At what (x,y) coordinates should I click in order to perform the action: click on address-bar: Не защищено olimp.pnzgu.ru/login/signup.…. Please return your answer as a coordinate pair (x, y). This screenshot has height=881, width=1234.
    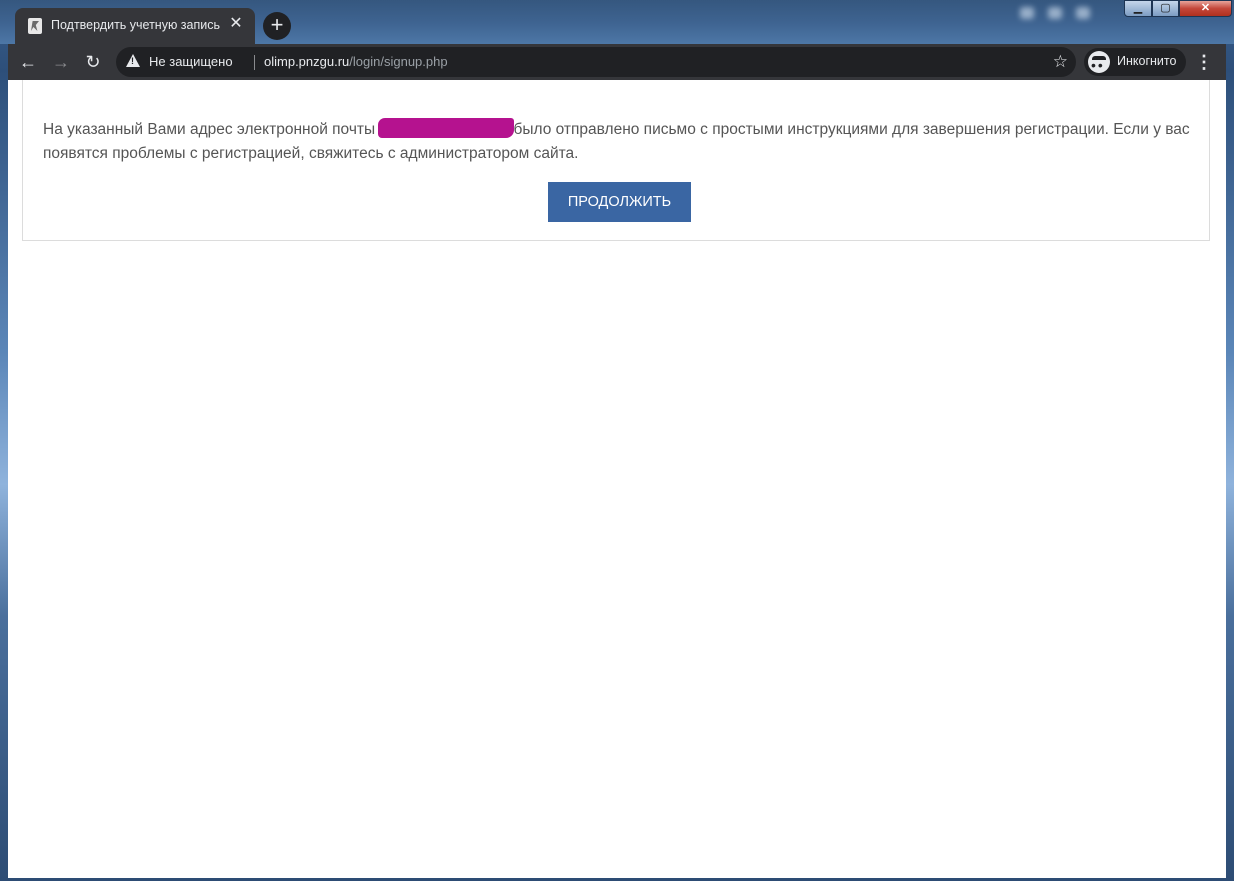
    Looking at the image, I should click on (596, 62).